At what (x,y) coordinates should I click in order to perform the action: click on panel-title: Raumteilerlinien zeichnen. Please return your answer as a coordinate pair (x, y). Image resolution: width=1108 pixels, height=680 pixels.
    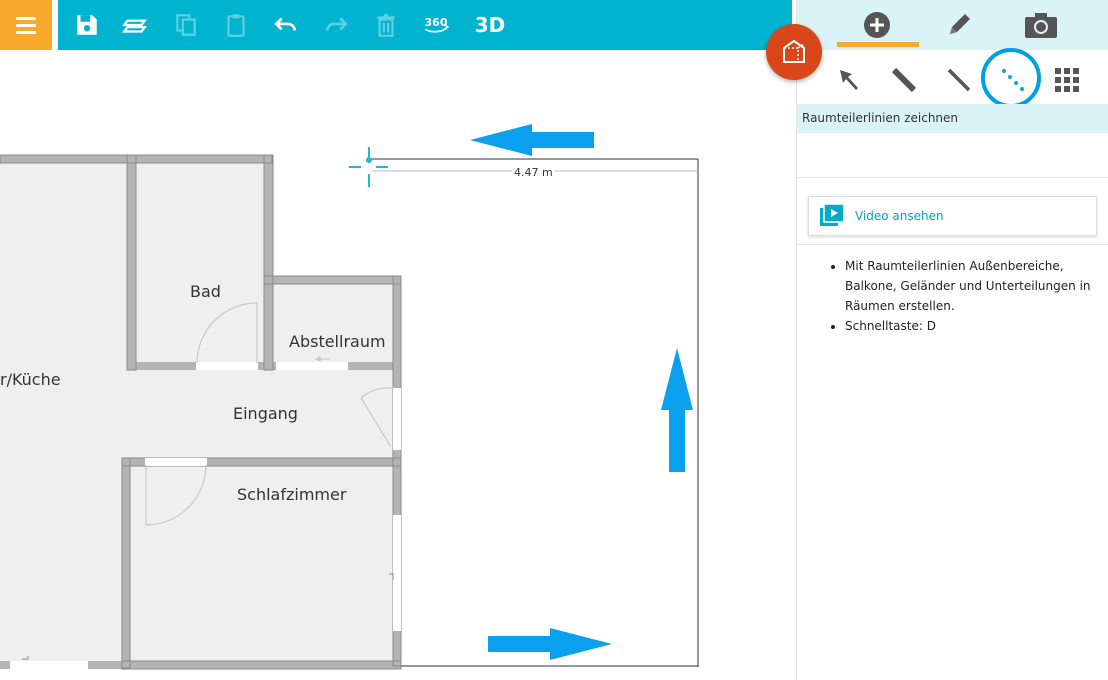
    Looking at the image, I should click on (952, 118).